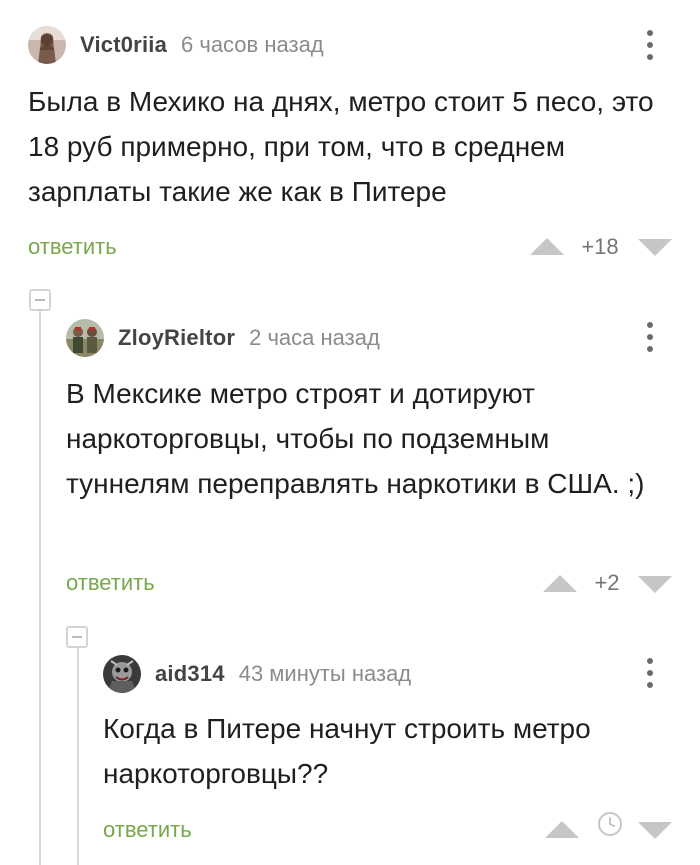 The image size is (700, 865). What do you see at coordinates (123, 45) in the screenshot?
I see `author-name: Vict0riia` at bounding box center [123, 45].